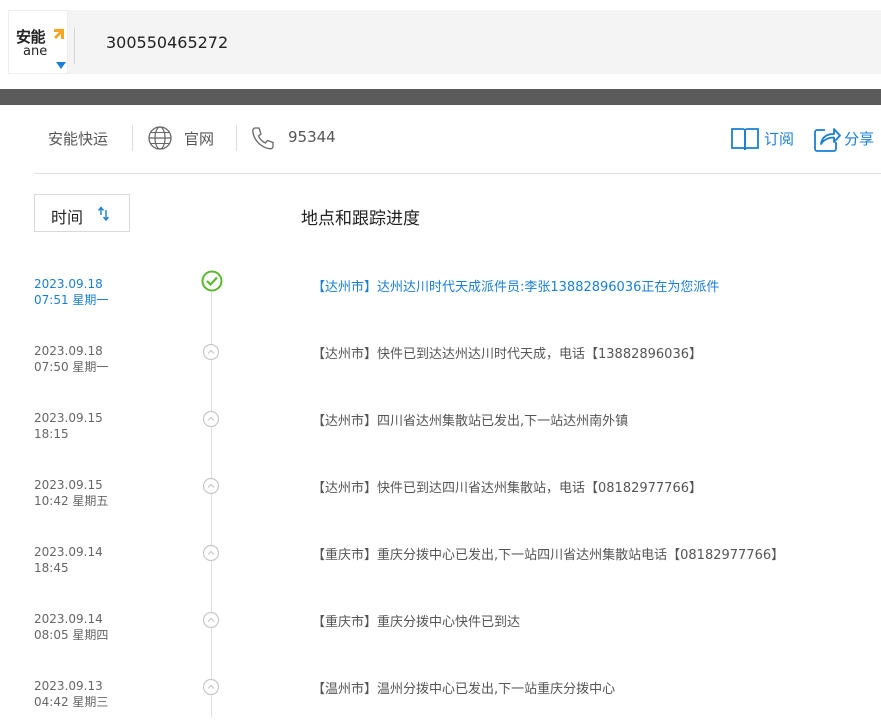  Describe the element at coordinates (68, 686) in the screenshot. I see `event-date: 2023.09.13` at that location.